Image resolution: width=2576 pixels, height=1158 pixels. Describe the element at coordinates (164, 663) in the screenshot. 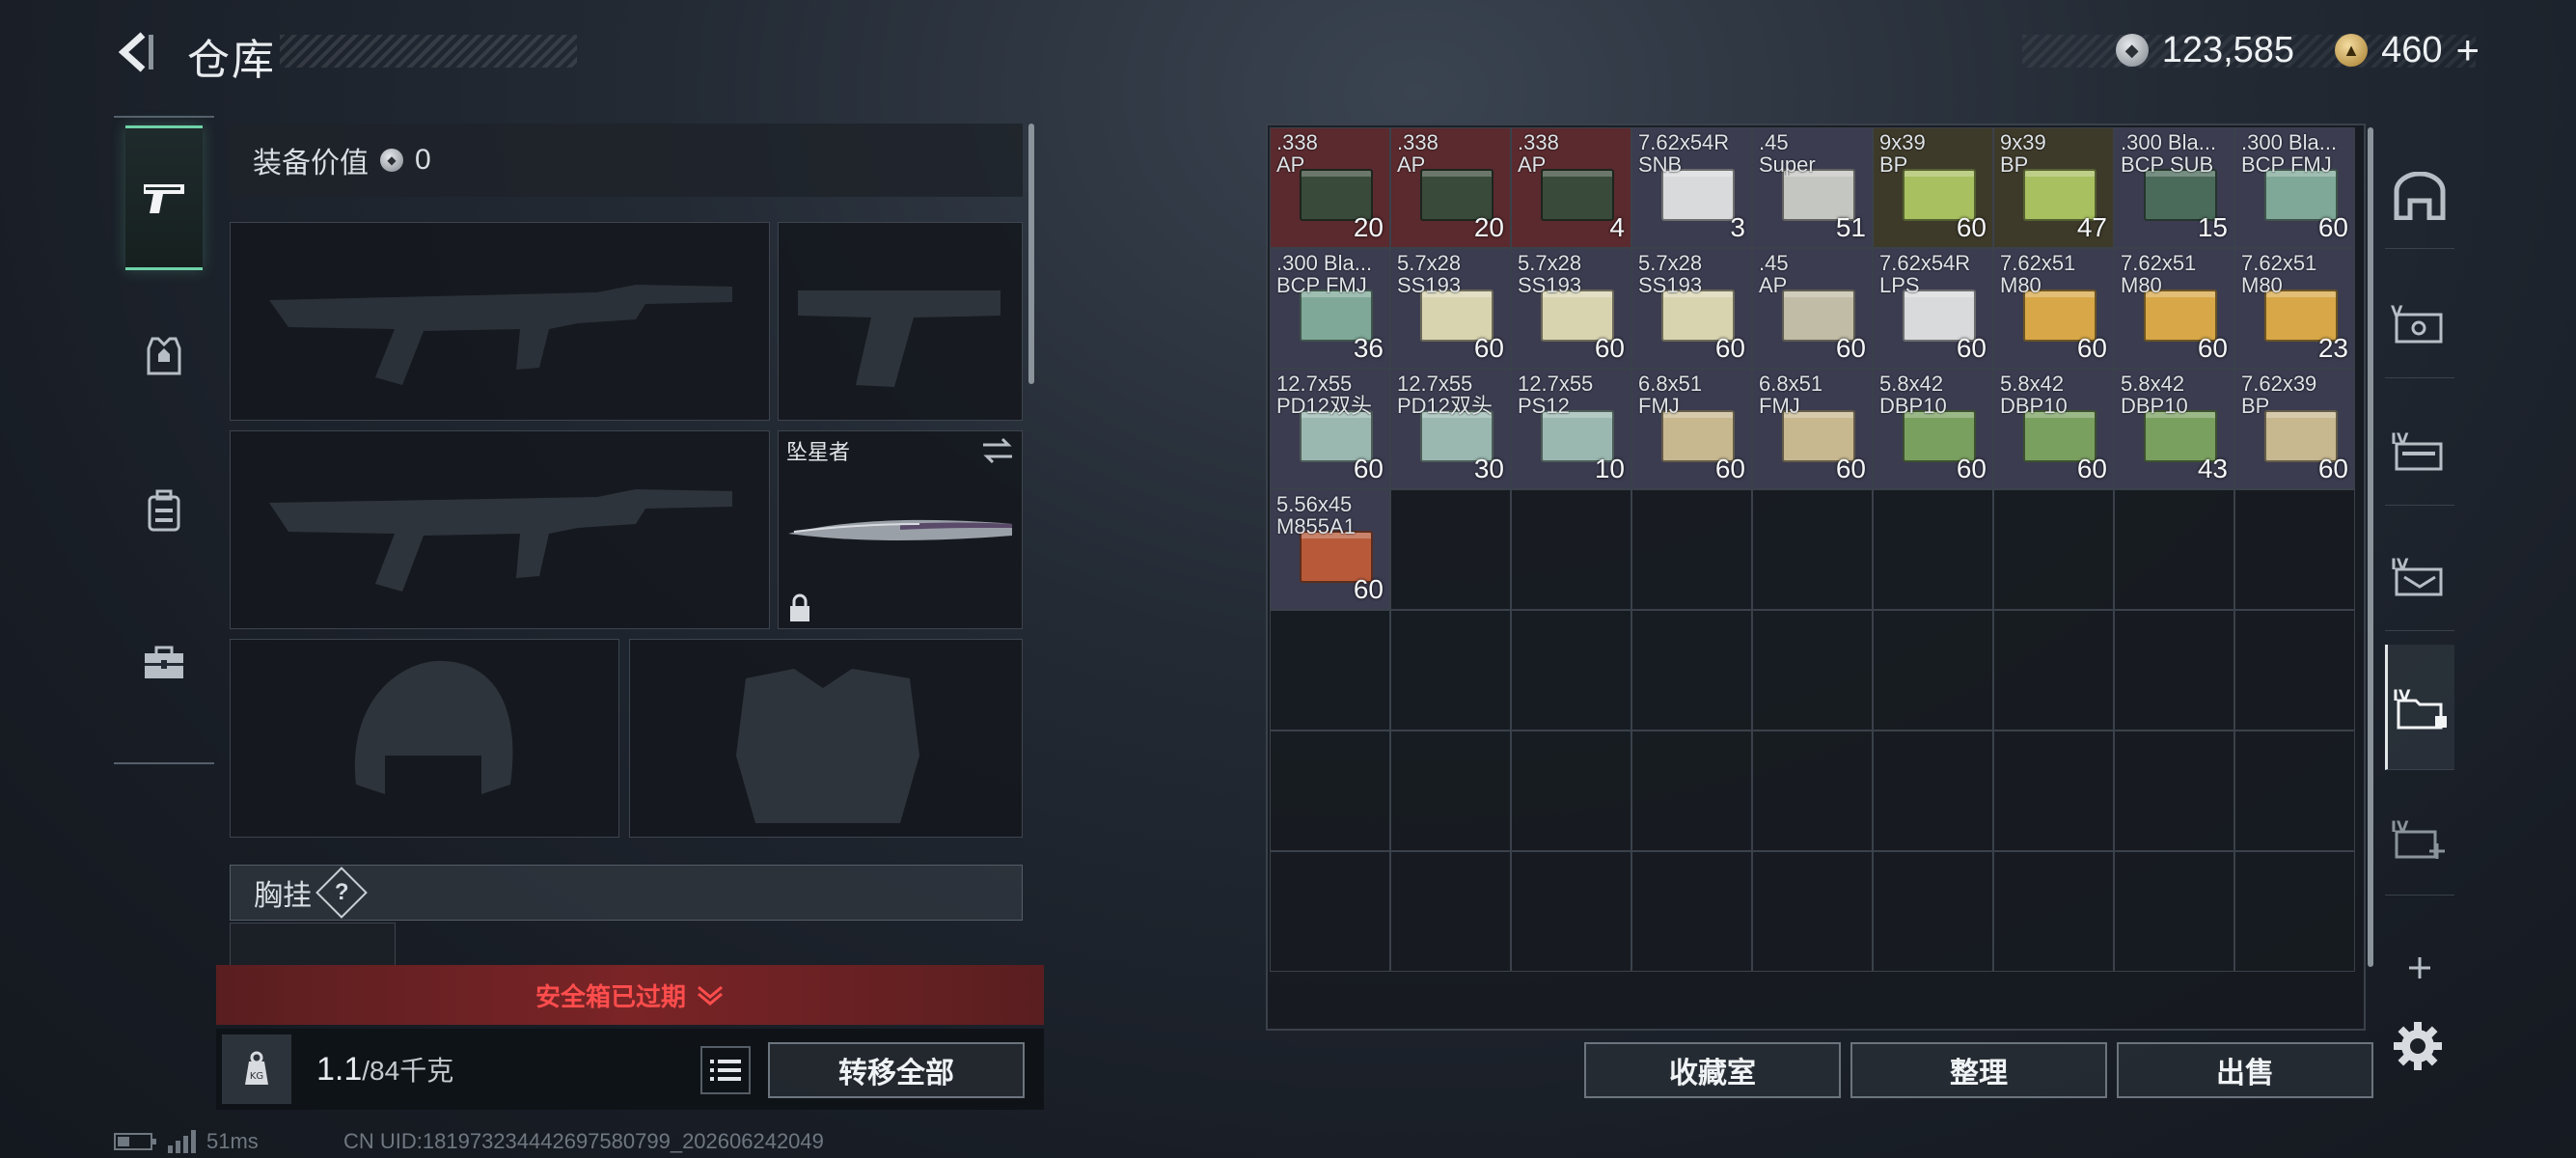

I see `nav-case` at that location.